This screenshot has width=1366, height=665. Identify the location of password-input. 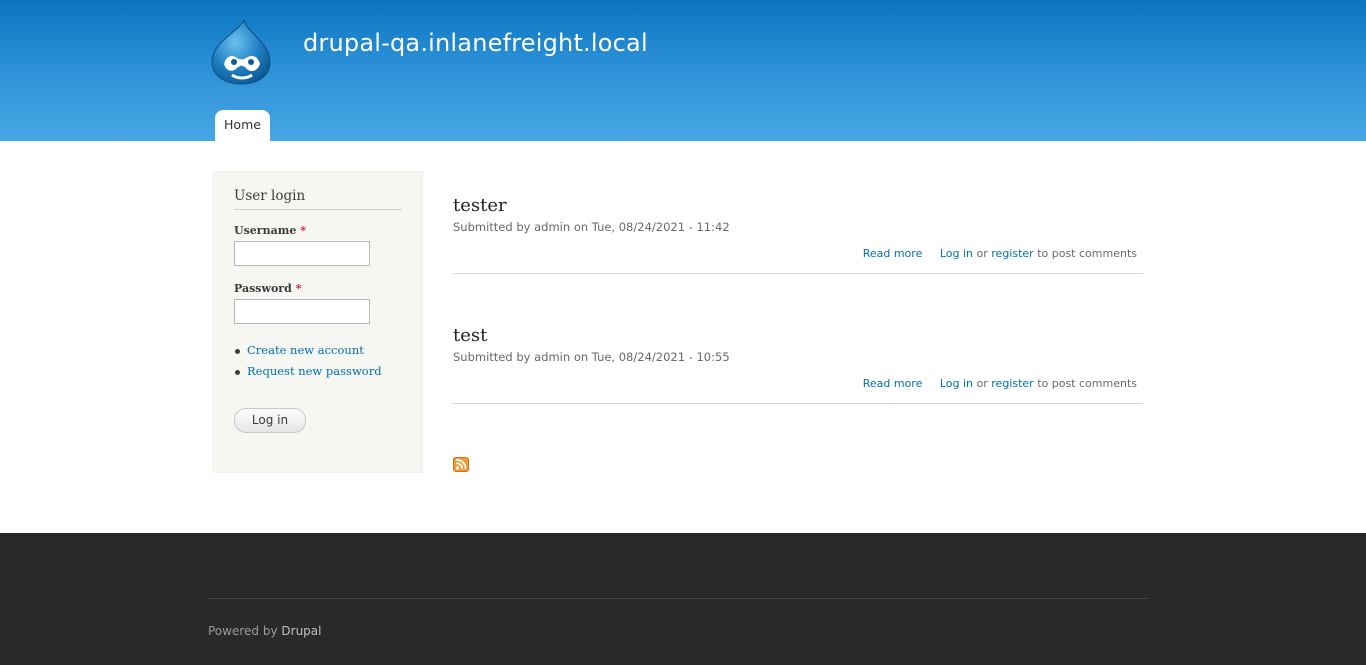
(302, 311).